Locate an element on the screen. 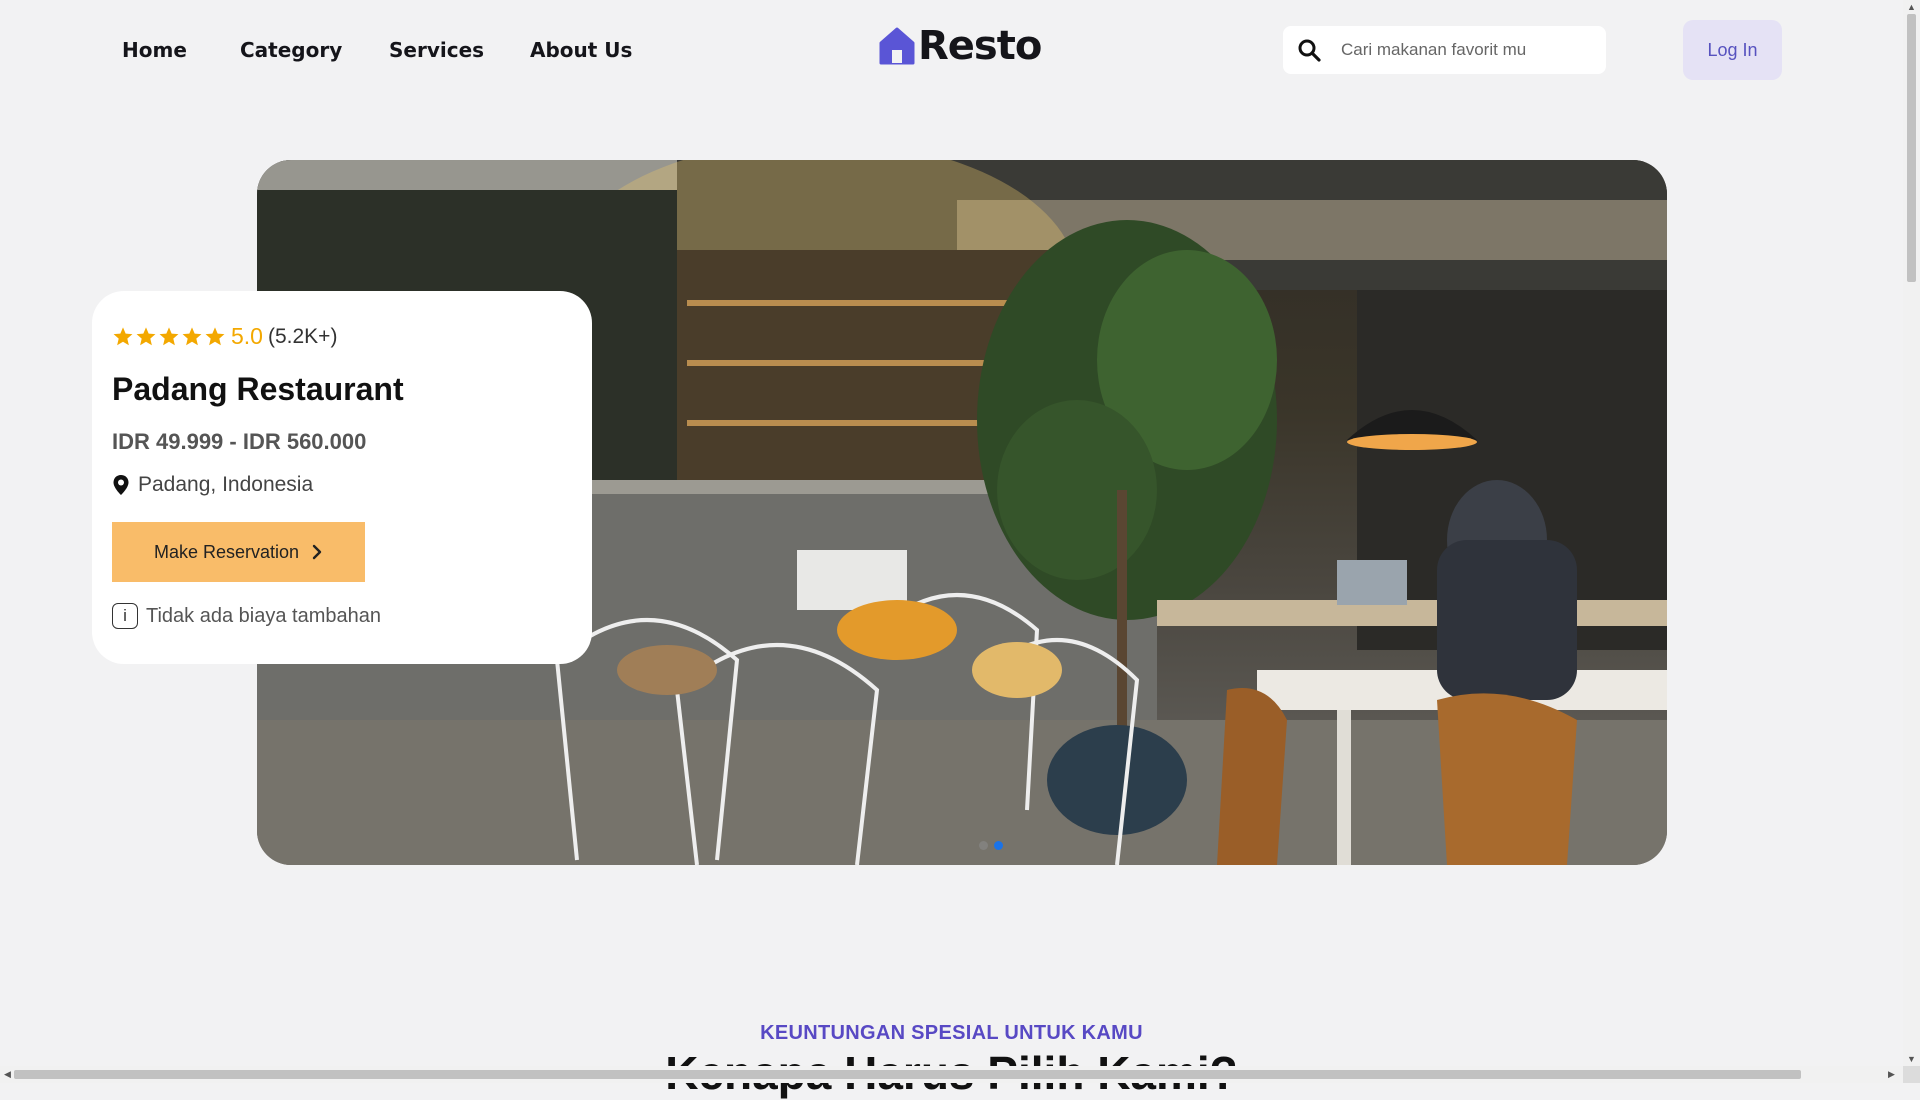 The height and width of the screenshot is (1100, 1920). rating: 5.0 (5.2K+) is located at coordinates (224, 336).